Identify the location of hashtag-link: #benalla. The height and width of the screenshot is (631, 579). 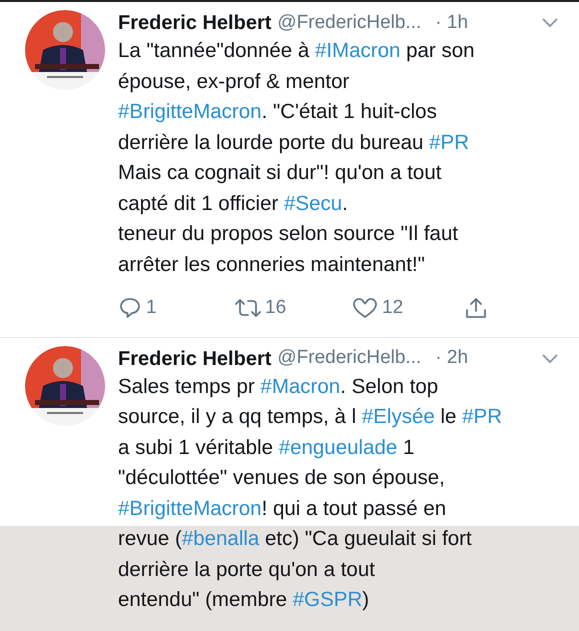
(221, 538).